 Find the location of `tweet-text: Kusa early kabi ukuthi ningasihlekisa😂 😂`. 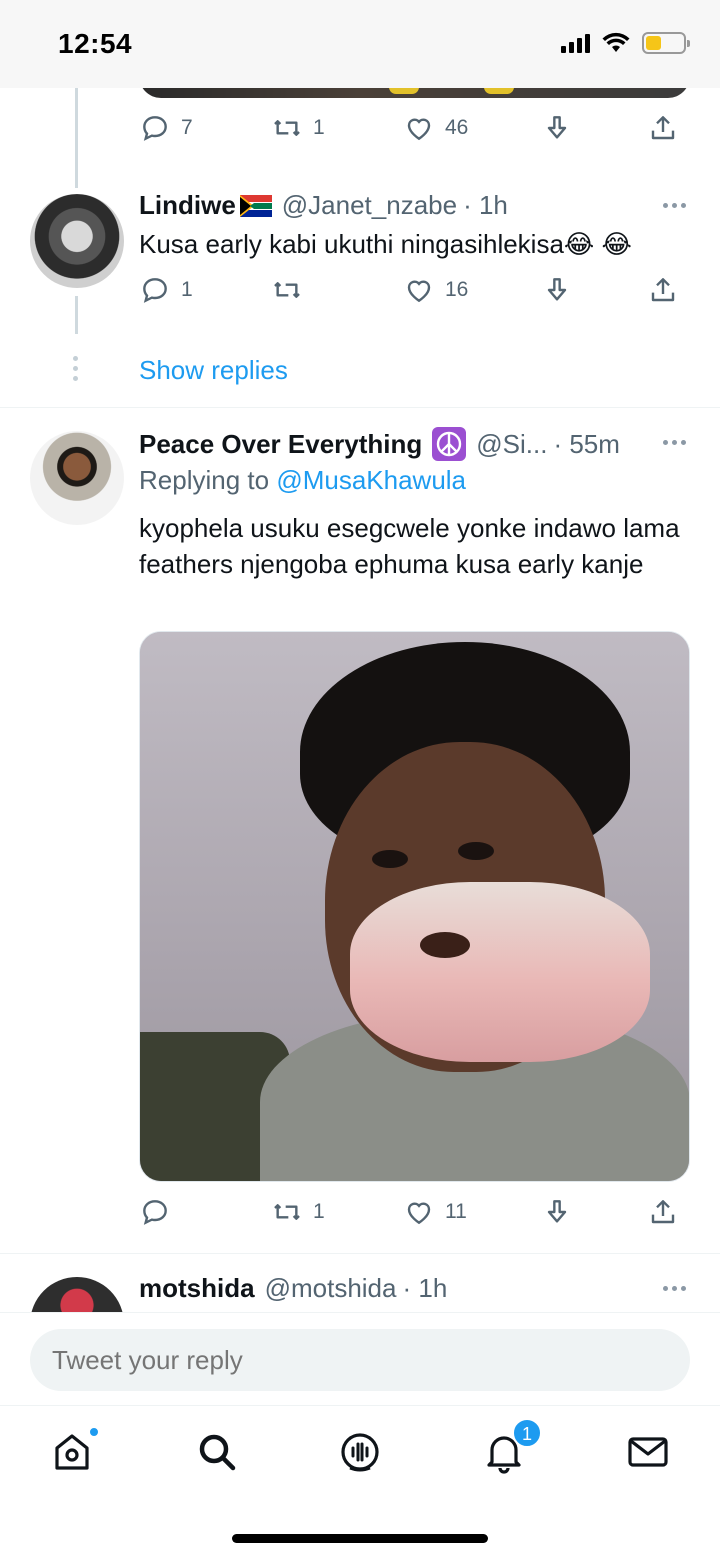

tweet-text: Kusa early kabi ukuthi ningasihlekisa😂 😂 is located at coordinates (385, 244).